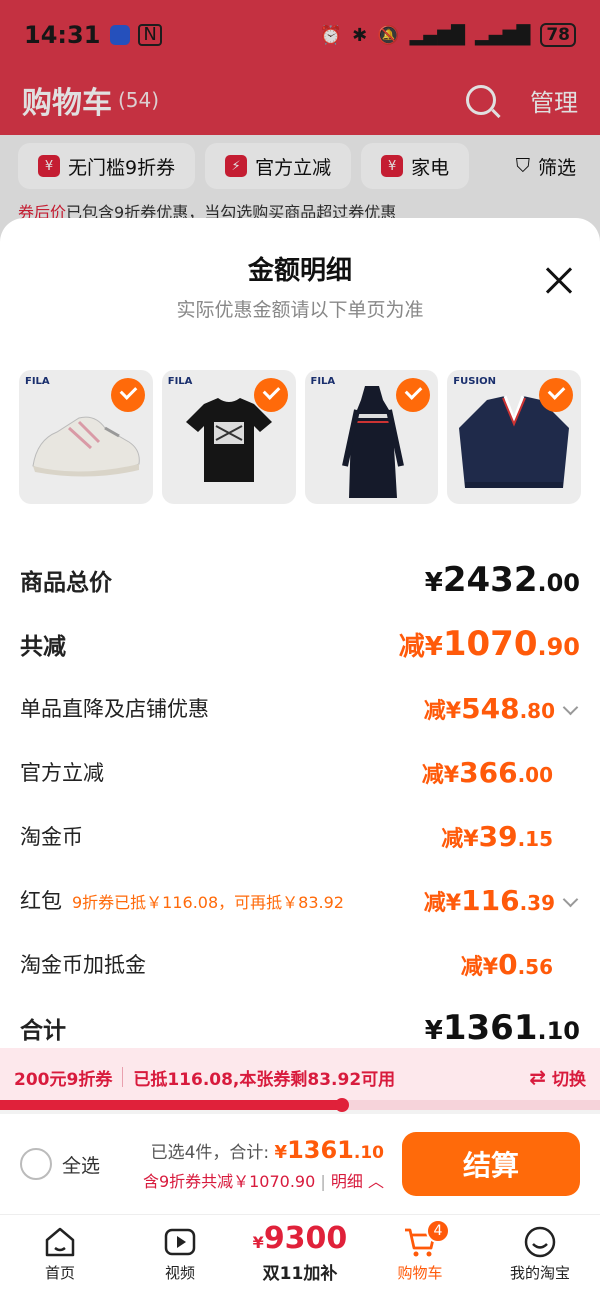 This screenshot has width=600, height=1291. I want to click on swap-icon: ⇄, so click(537, 1077).